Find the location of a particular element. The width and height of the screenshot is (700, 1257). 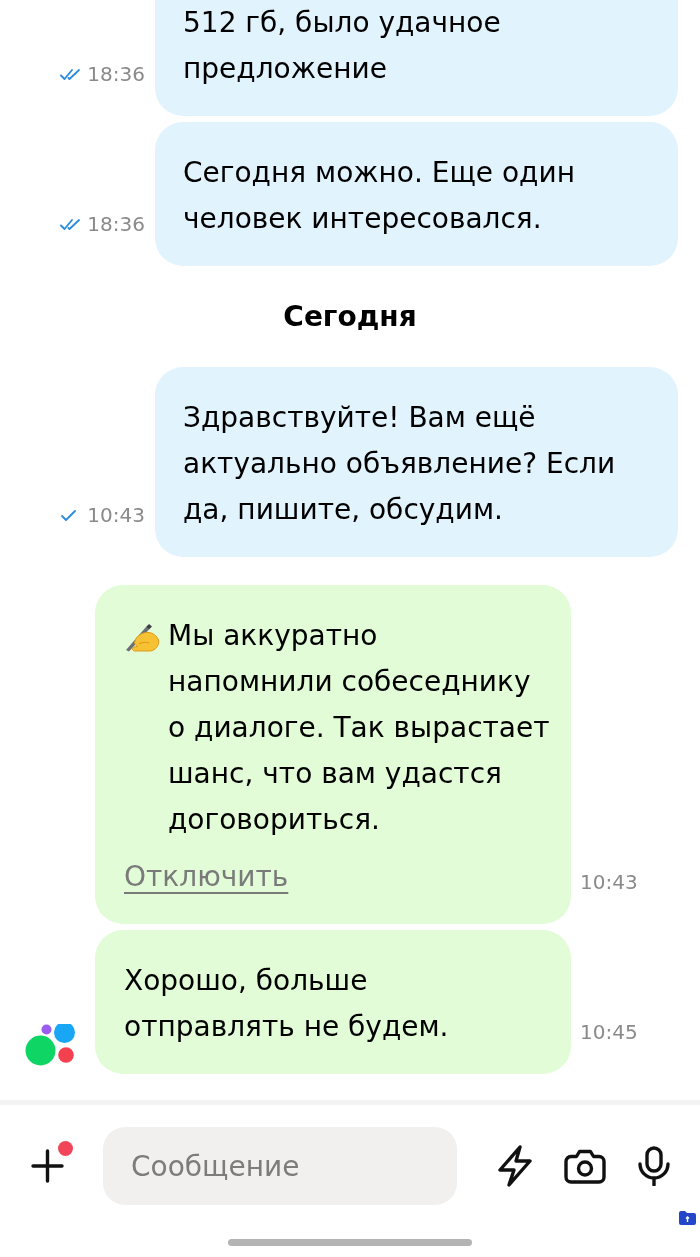

message-text: Хорошо, больше отправлять не будем. is located at coordinates (286, 1003).